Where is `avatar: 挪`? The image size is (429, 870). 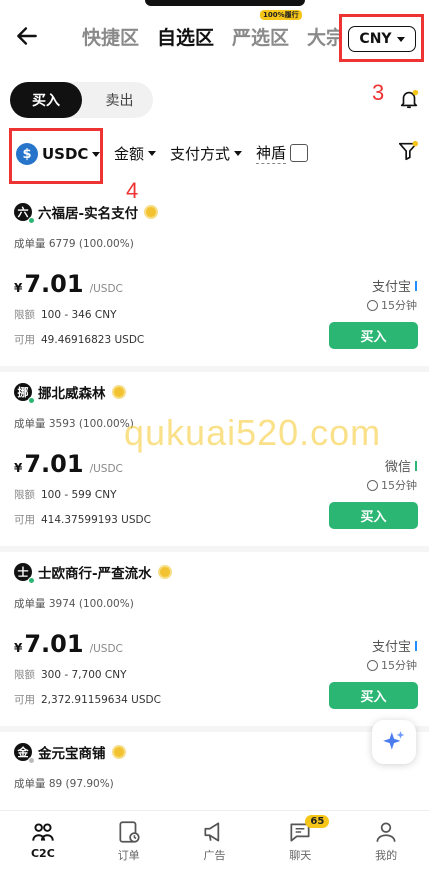 avatar: 挪 is located at coordinates (24, 393).